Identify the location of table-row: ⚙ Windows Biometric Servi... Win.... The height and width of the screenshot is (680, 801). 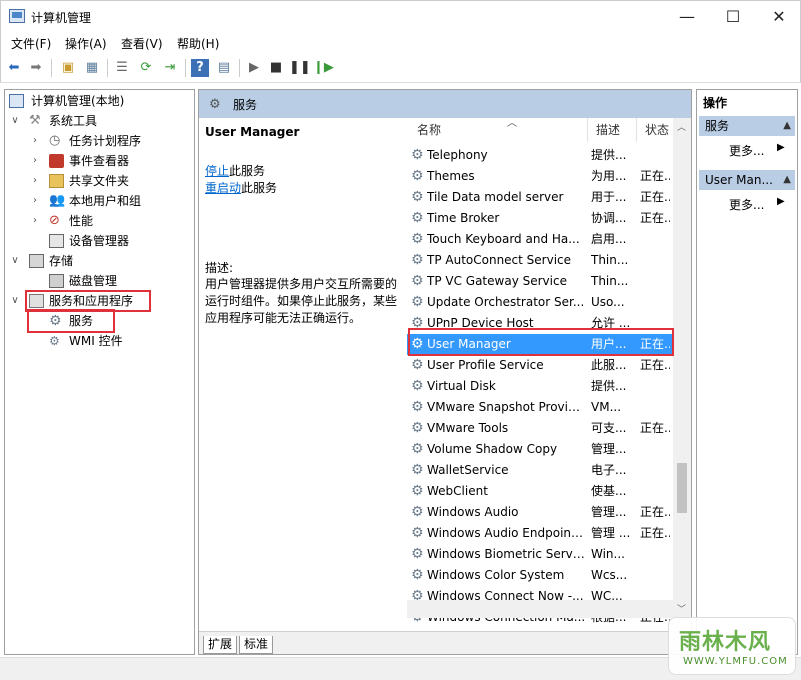
(540, 554).